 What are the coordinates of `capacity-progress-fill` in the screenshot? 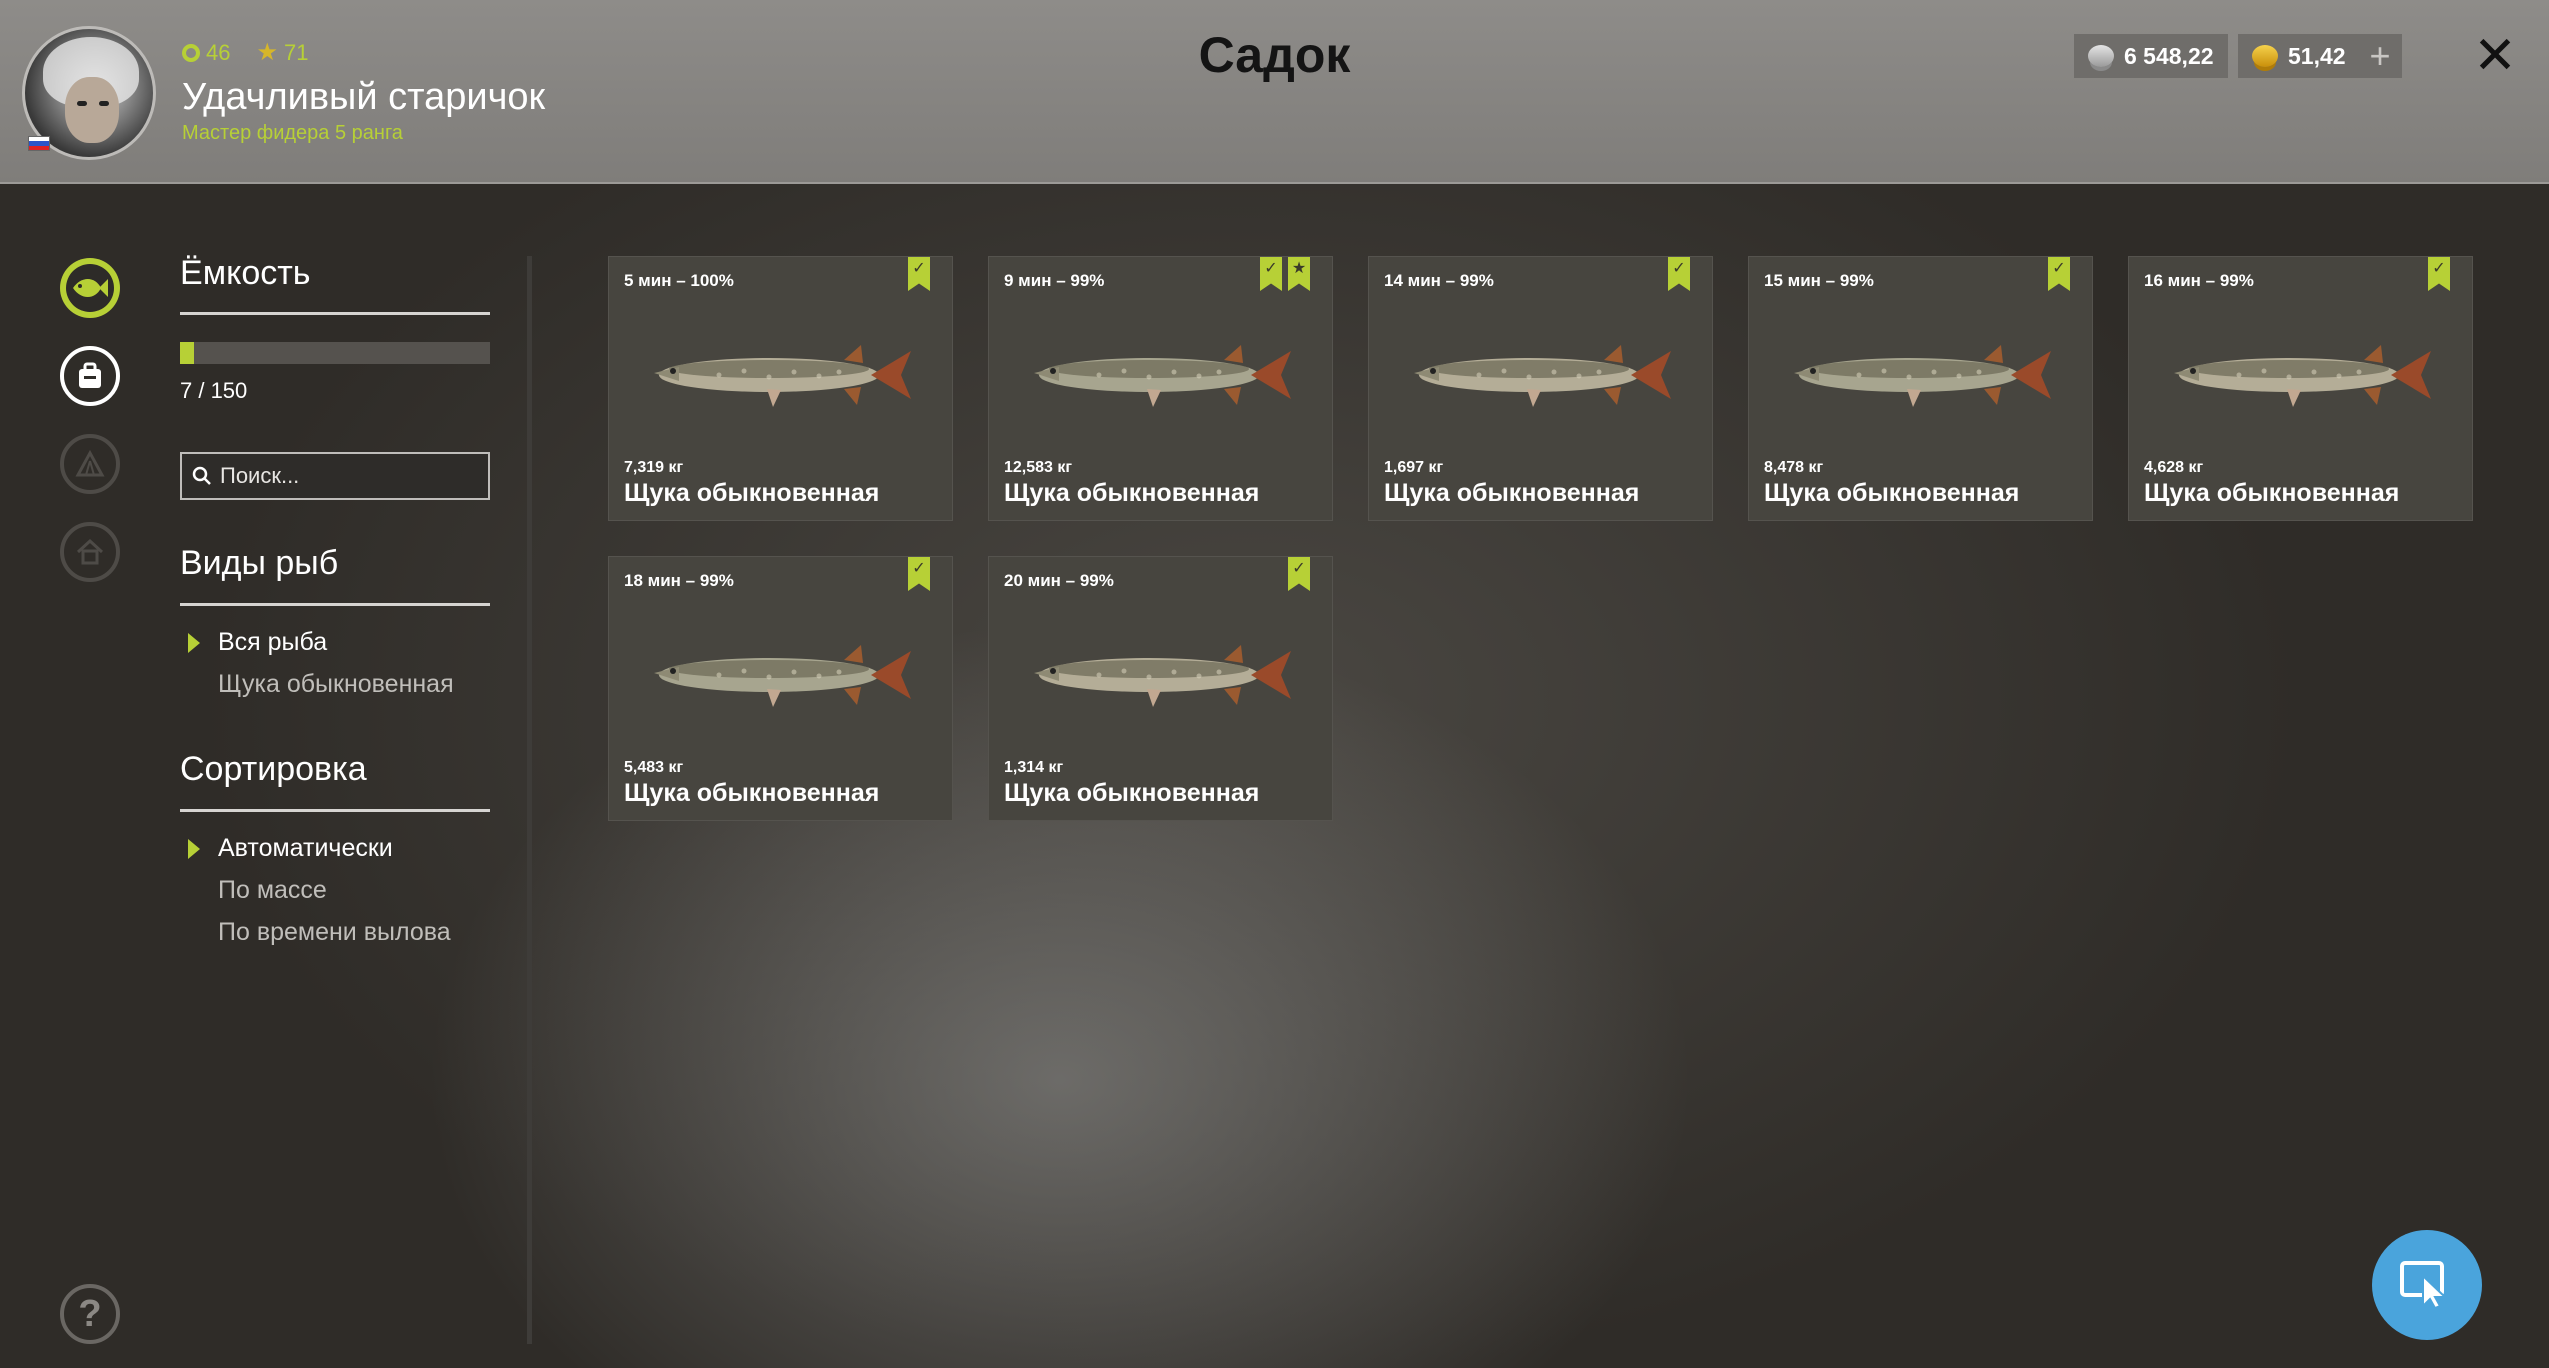 It's located at (187, 353).